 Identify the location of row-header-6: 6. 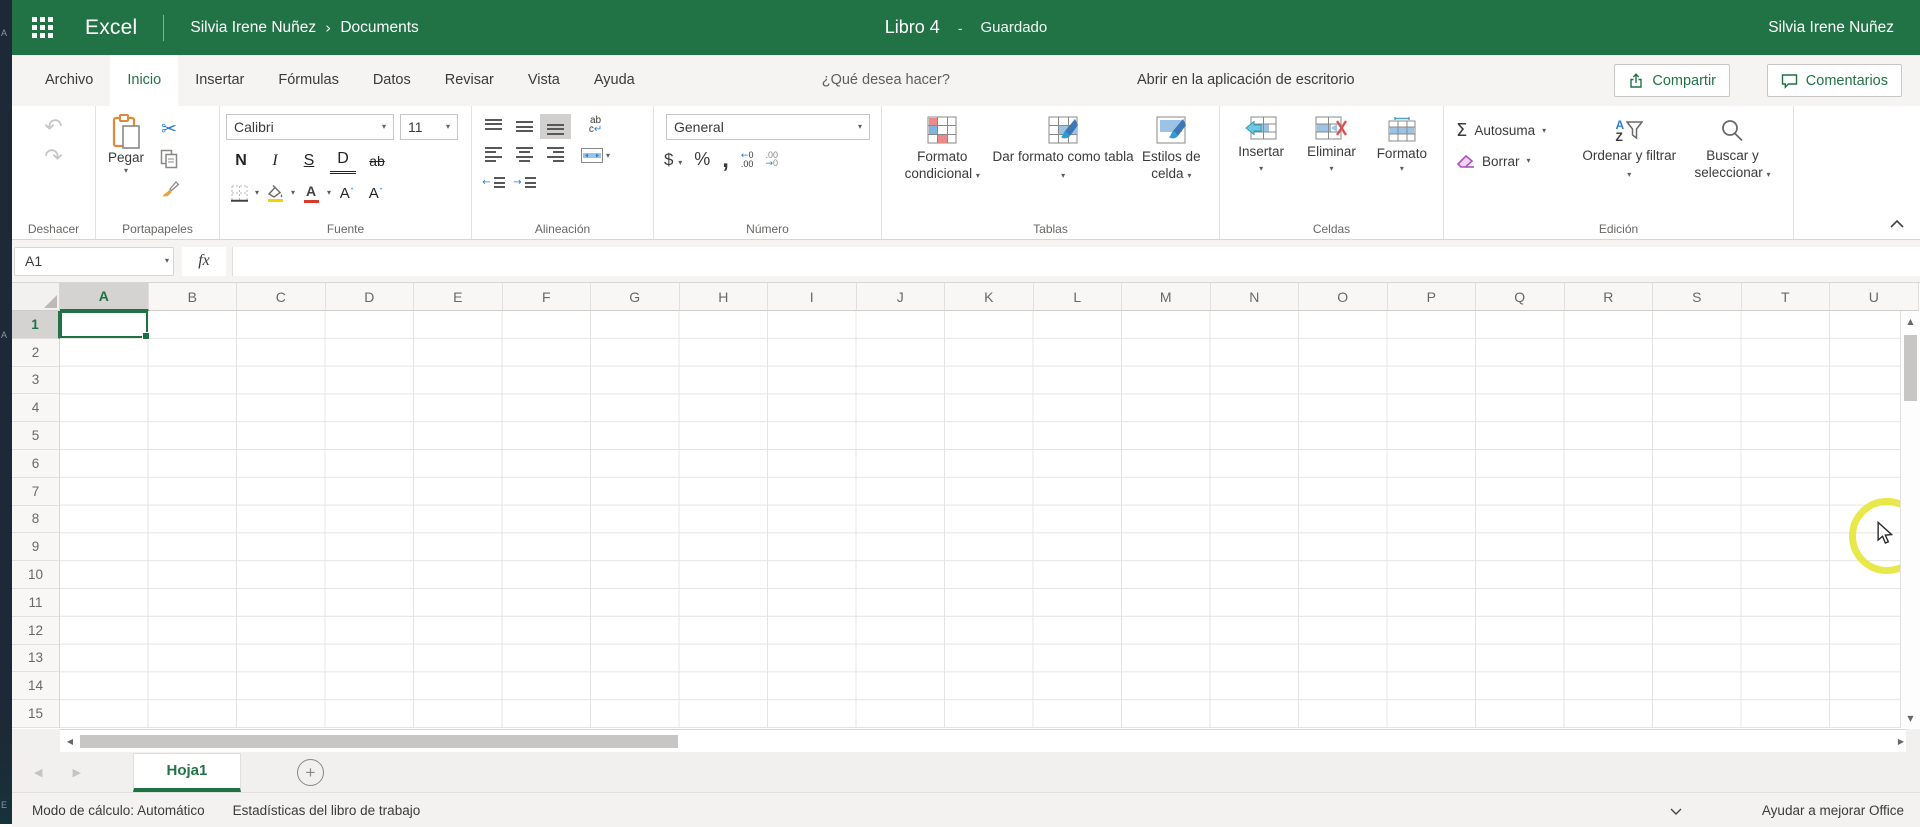
(36, 463).